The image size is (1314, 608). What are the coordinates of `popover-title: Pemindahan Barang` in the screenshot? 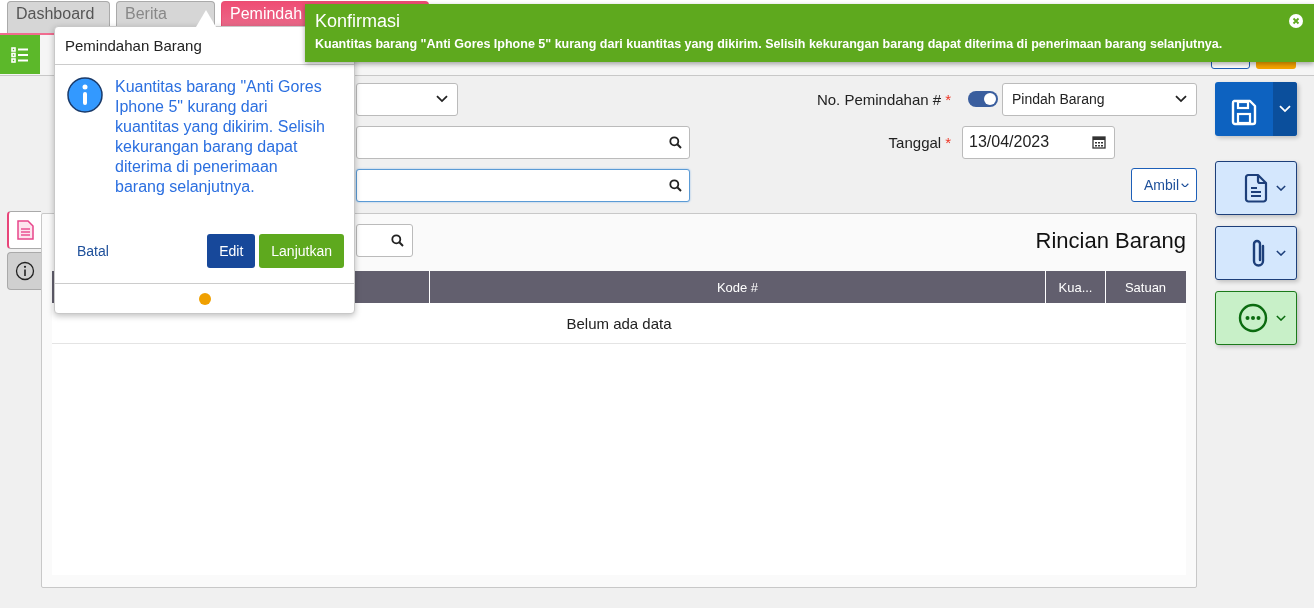 It's located at (133, 45).